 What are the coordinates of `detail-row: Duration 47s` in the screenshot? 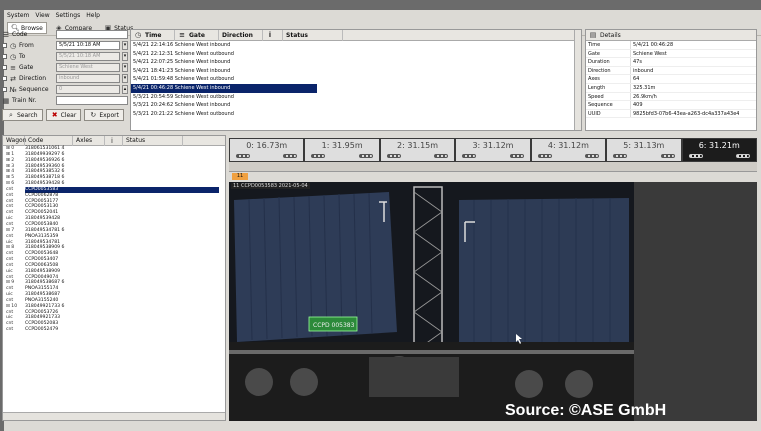 It's located at (671, 62).